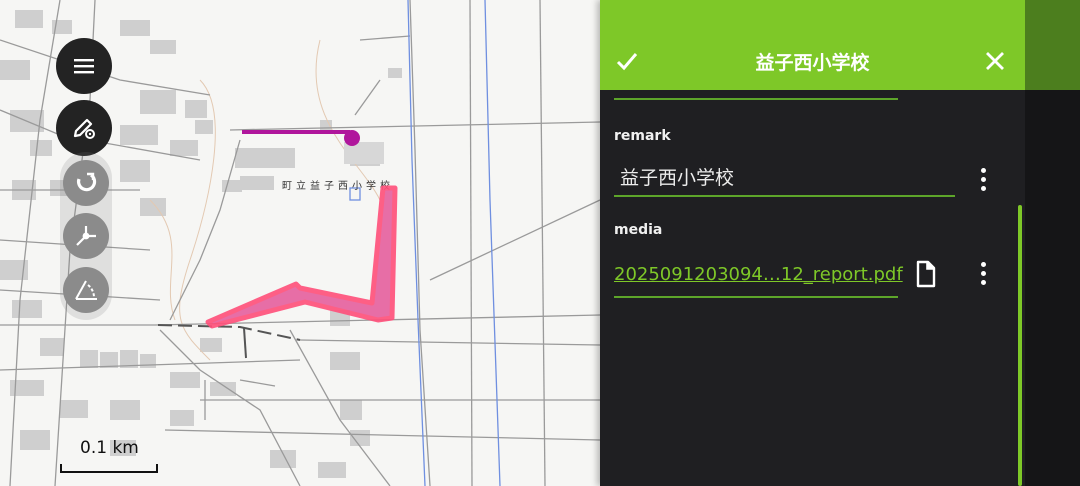 The height and width of the screenshot is (486, 1080). I want to click on confirm-button, so click(627, 61).